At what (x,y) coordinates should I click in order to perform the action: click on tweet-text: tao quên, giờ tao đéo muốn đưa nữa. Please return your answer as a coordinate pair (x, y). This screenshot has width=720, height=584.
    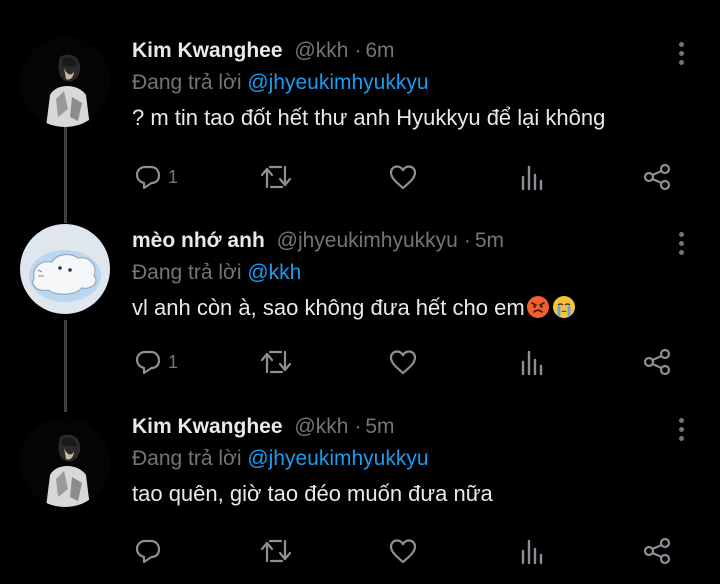
    Looking at the image, I should click on (312, 493).